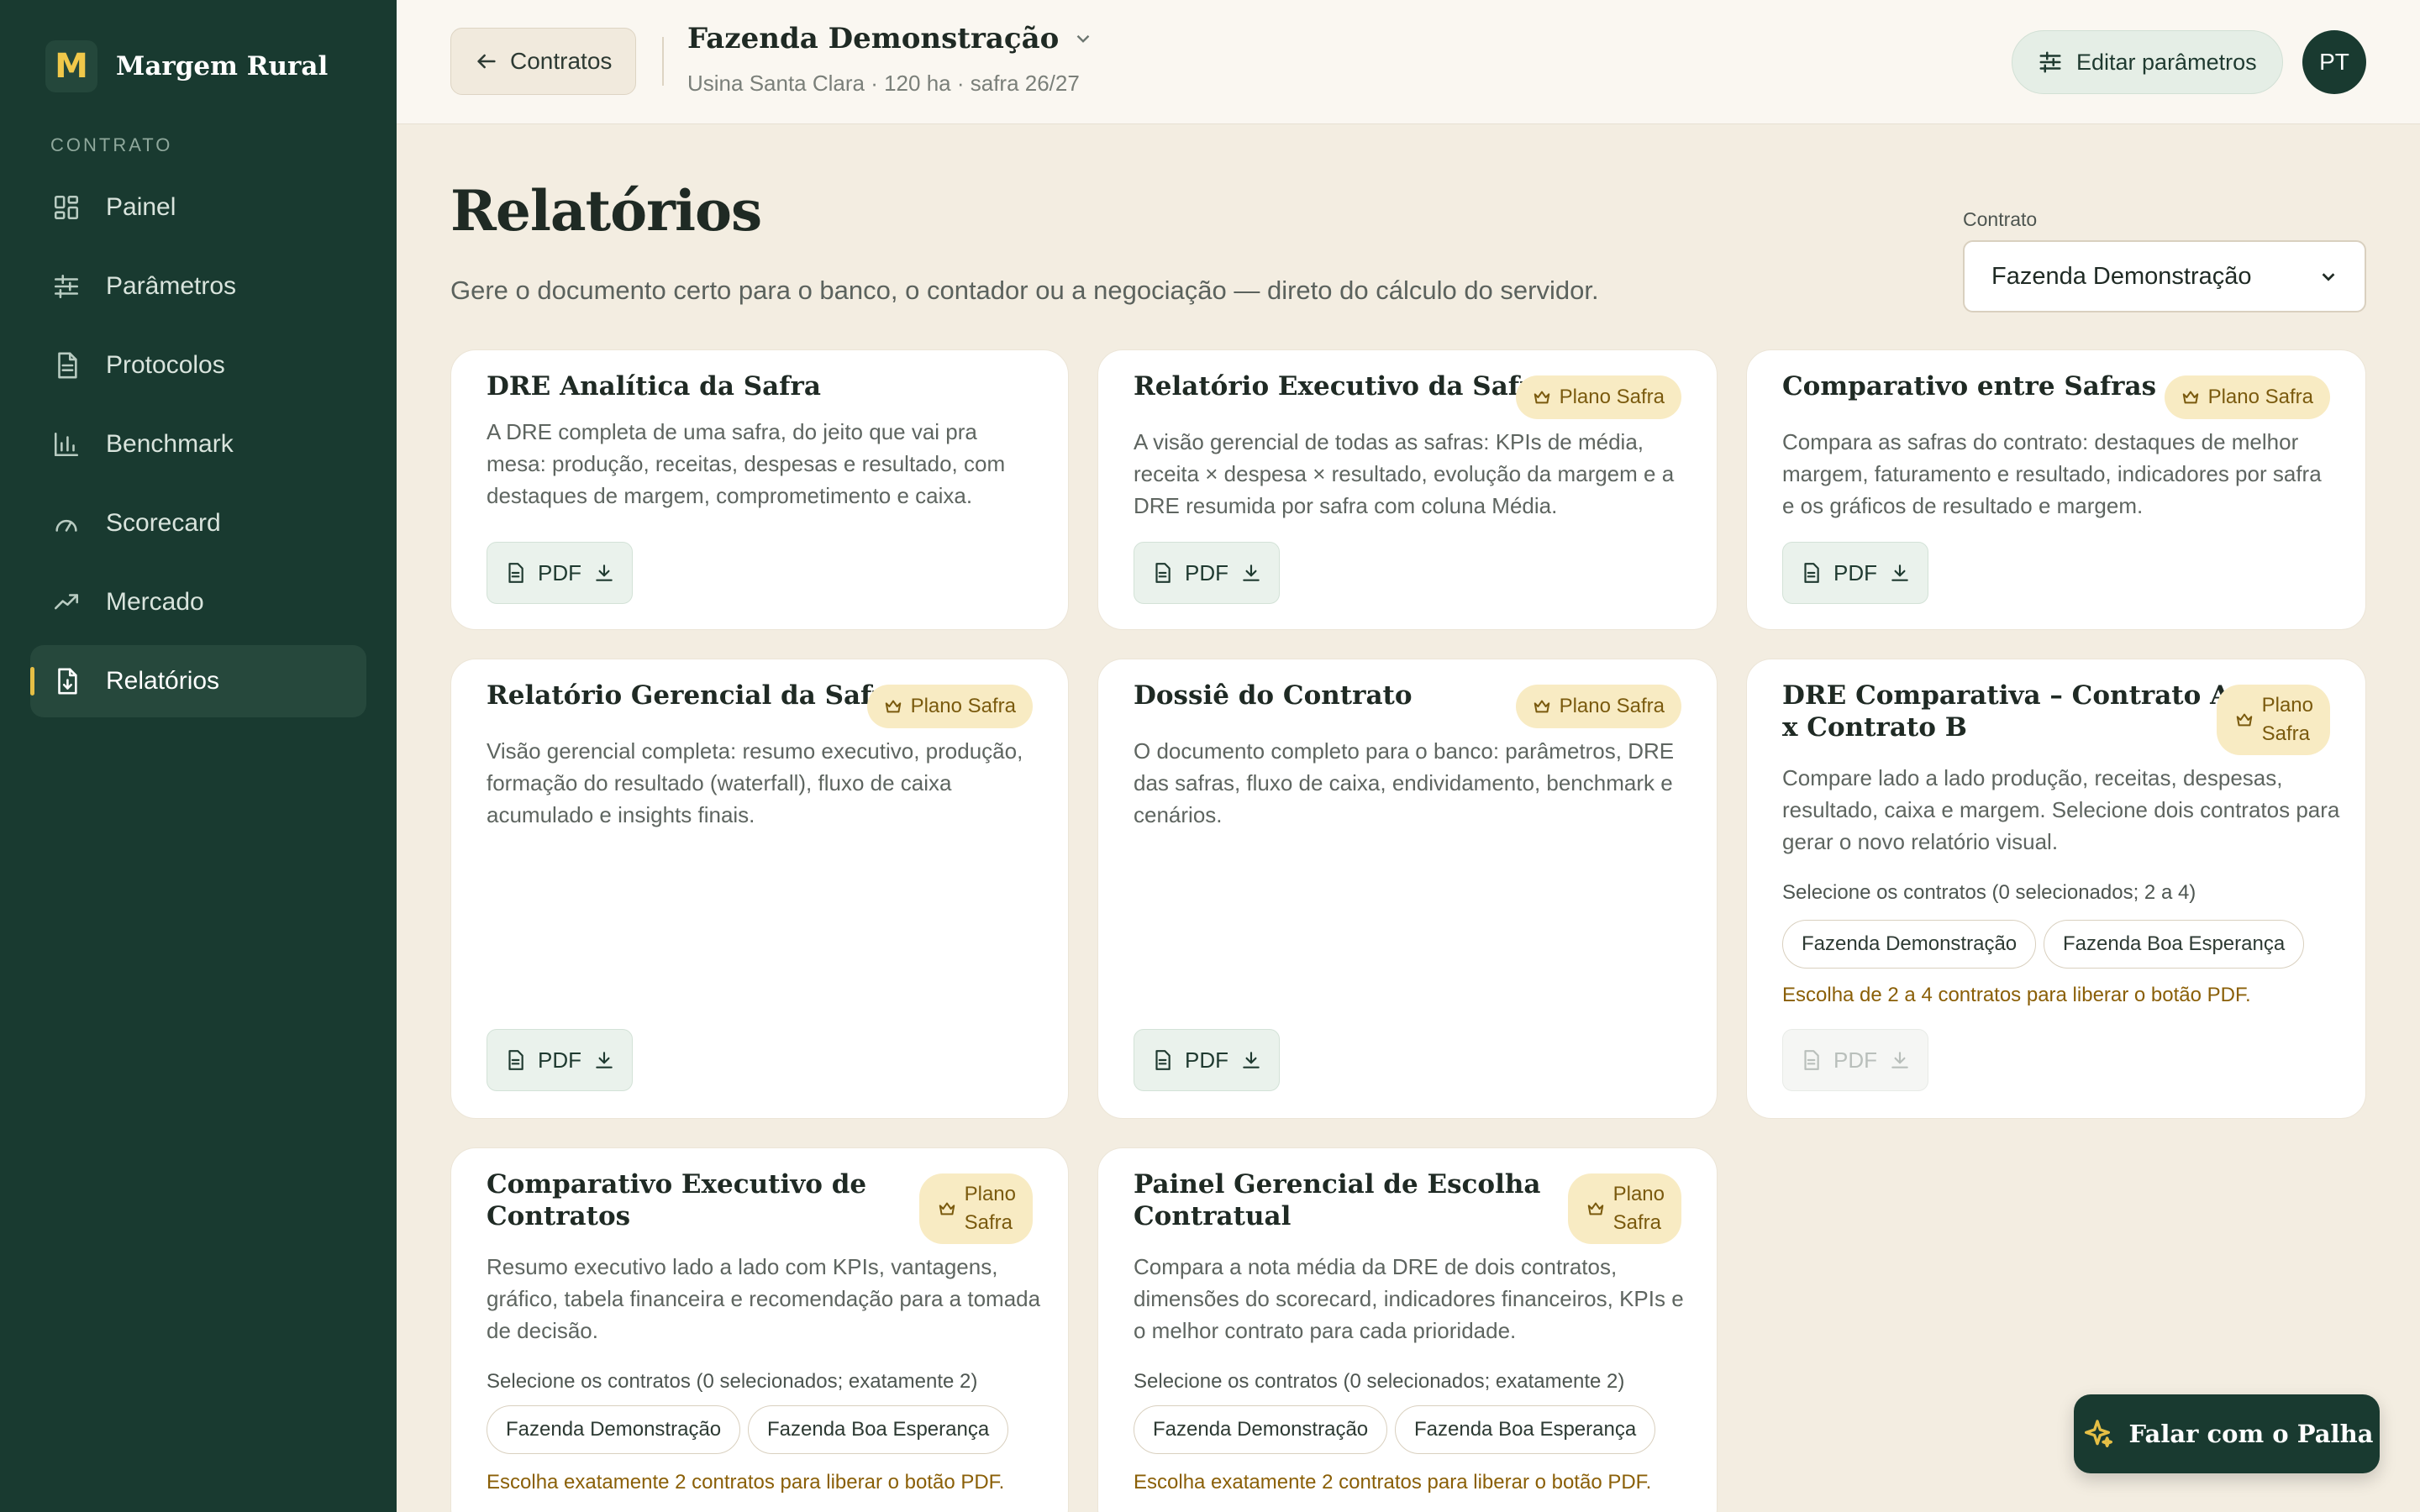  Describe the element at coordinates (141, 207) in the screenshot. I see `sidebar-item-label: Painel` at that location.